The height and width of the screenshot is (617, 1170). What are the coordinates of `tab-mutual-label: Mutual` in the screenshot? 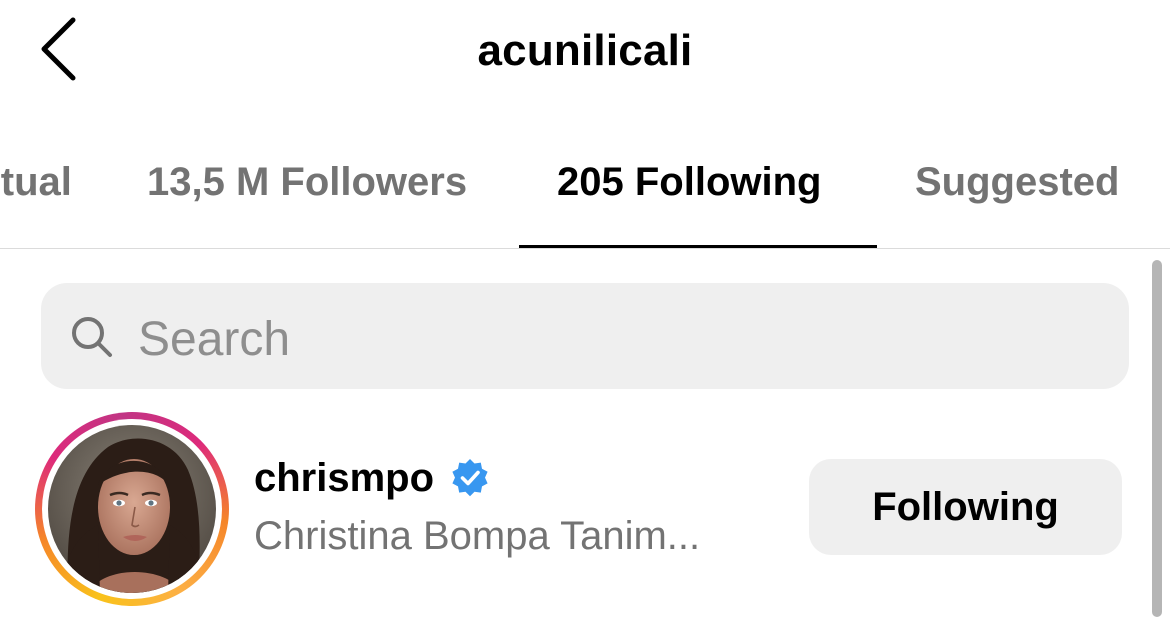 It's located at (35, 182).